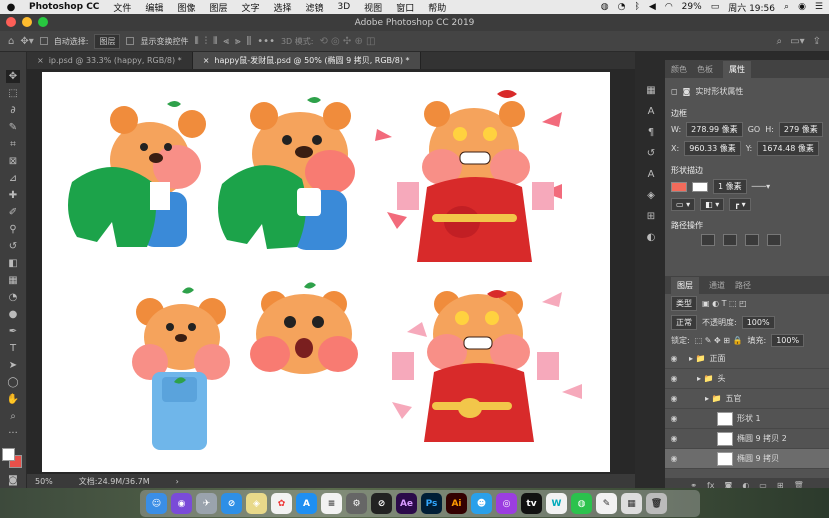 This screenshot has height=518, width=829. What do you see at coordinates (206, 41) in the screenshot?
I see `align-center-icon: ⫶` at bounding box center [206, 41].